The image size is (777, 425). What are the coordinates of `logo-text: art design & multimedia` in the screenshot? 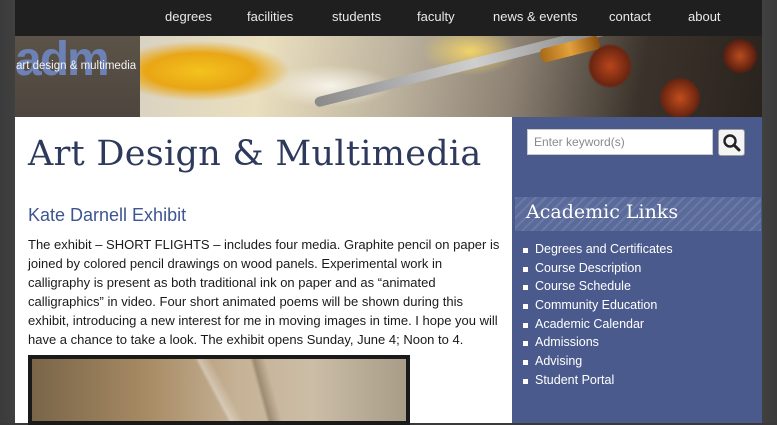 It's located at (76, 66).